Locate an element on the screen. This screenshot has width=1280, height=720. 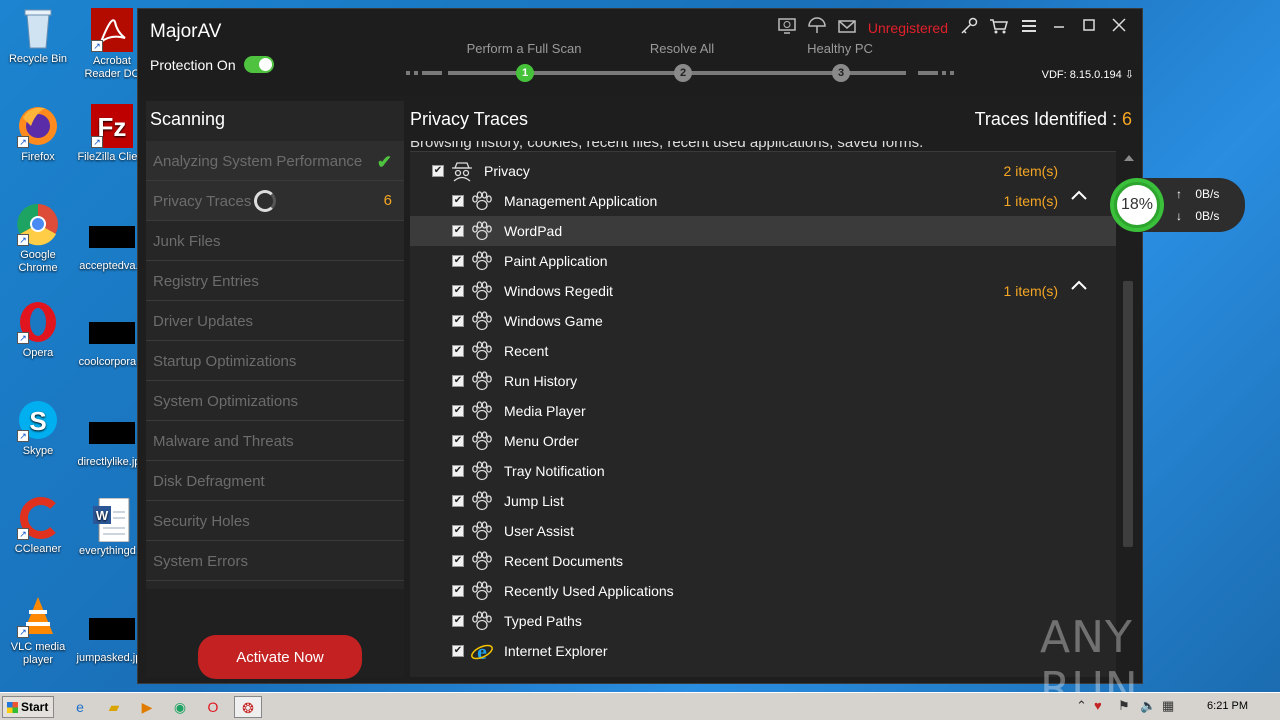
unregistered-link: Unregistered is located at coordinates (908, 28).